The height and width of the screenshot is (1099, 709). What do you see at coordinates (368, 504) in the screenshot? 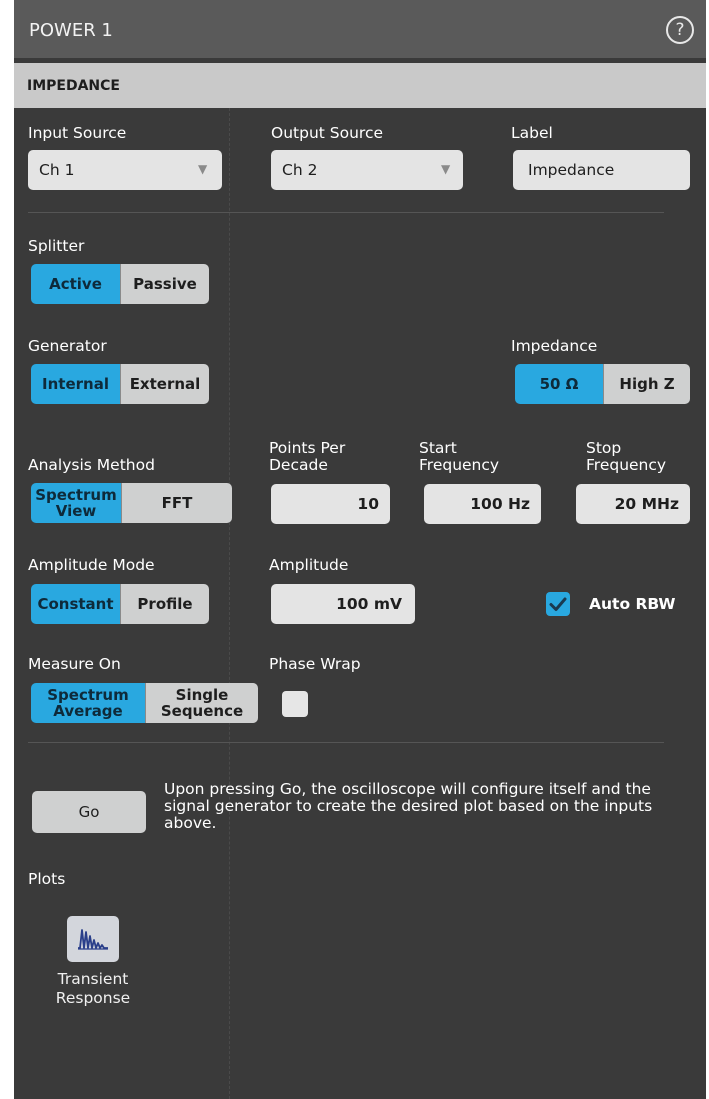
I see `points-per-decade-value: 10` at bounding box center [368, 504].